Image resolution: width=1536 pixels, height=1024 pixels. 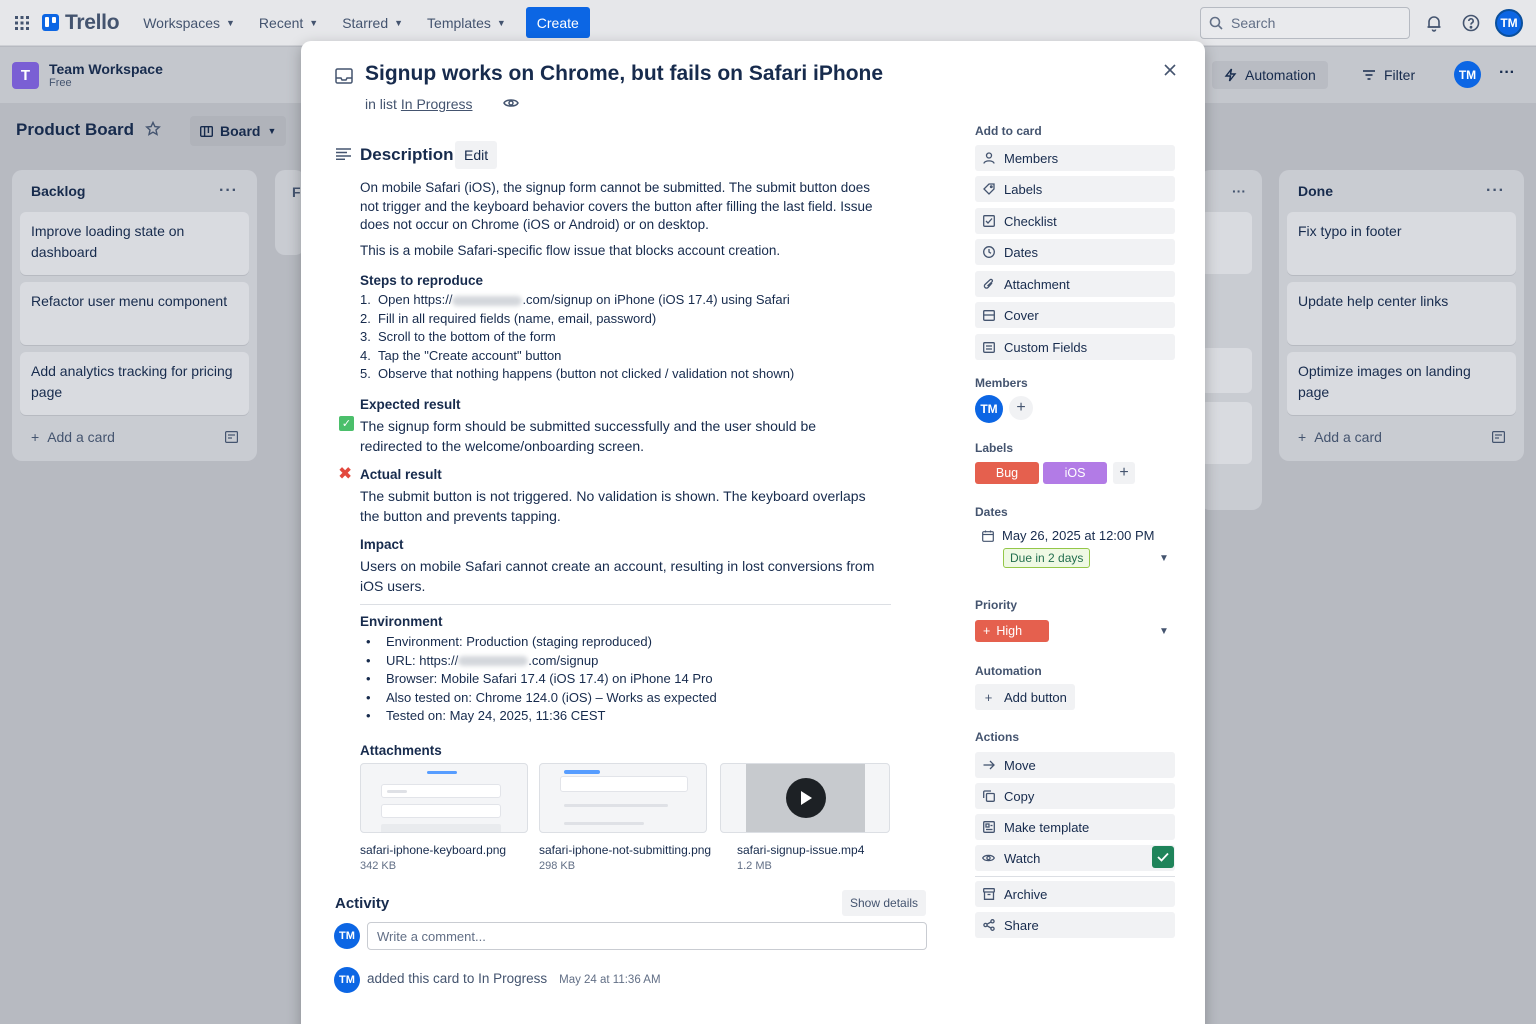 What do you see at coordinates (487, 300) in the screenshot?
I see `redacted-domain` at bounding box center [487, 300].